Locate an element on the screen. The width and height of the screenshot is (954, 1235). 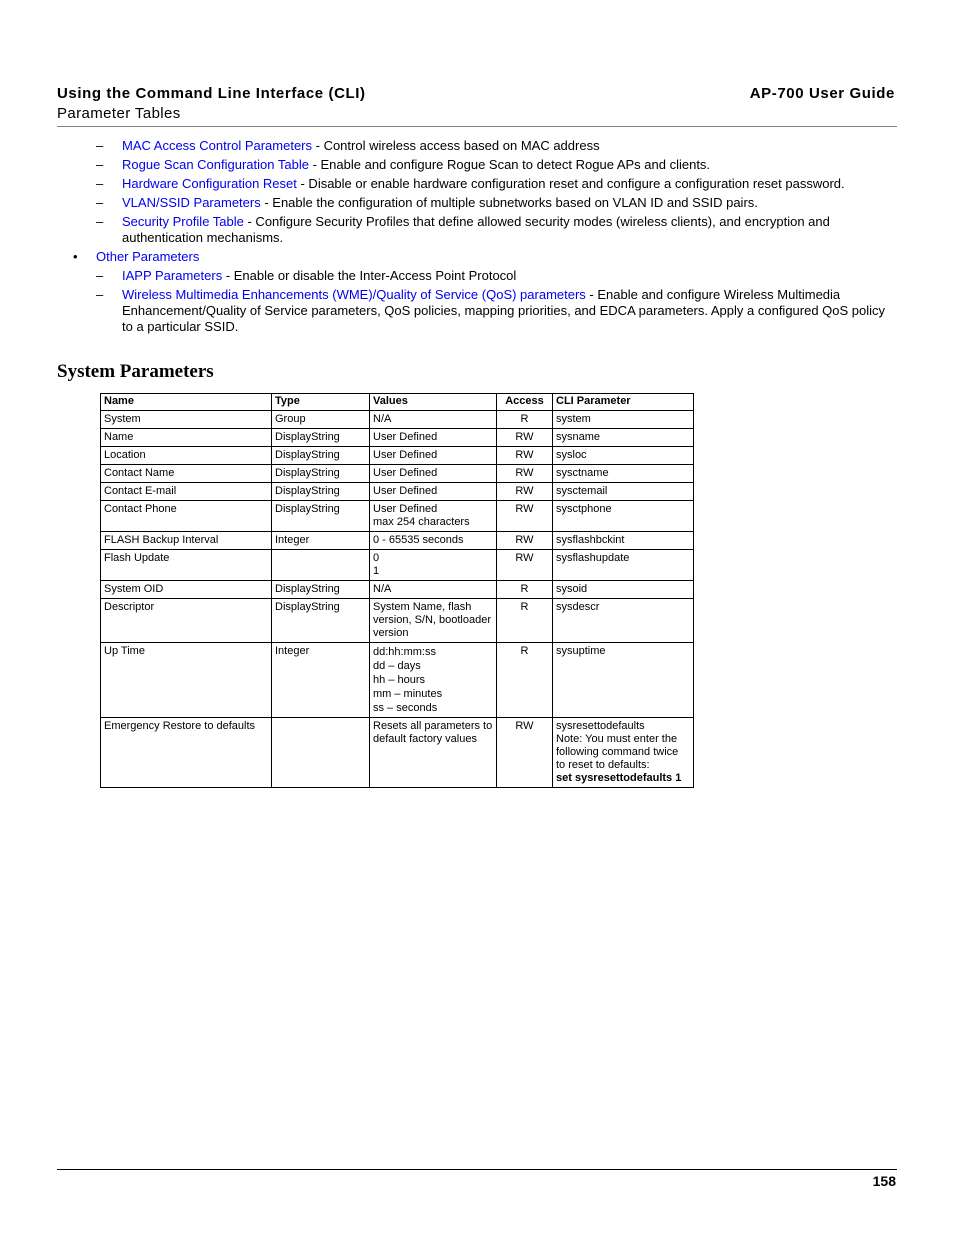
cell-name: Flash Update is located at coordinates (186, 565).